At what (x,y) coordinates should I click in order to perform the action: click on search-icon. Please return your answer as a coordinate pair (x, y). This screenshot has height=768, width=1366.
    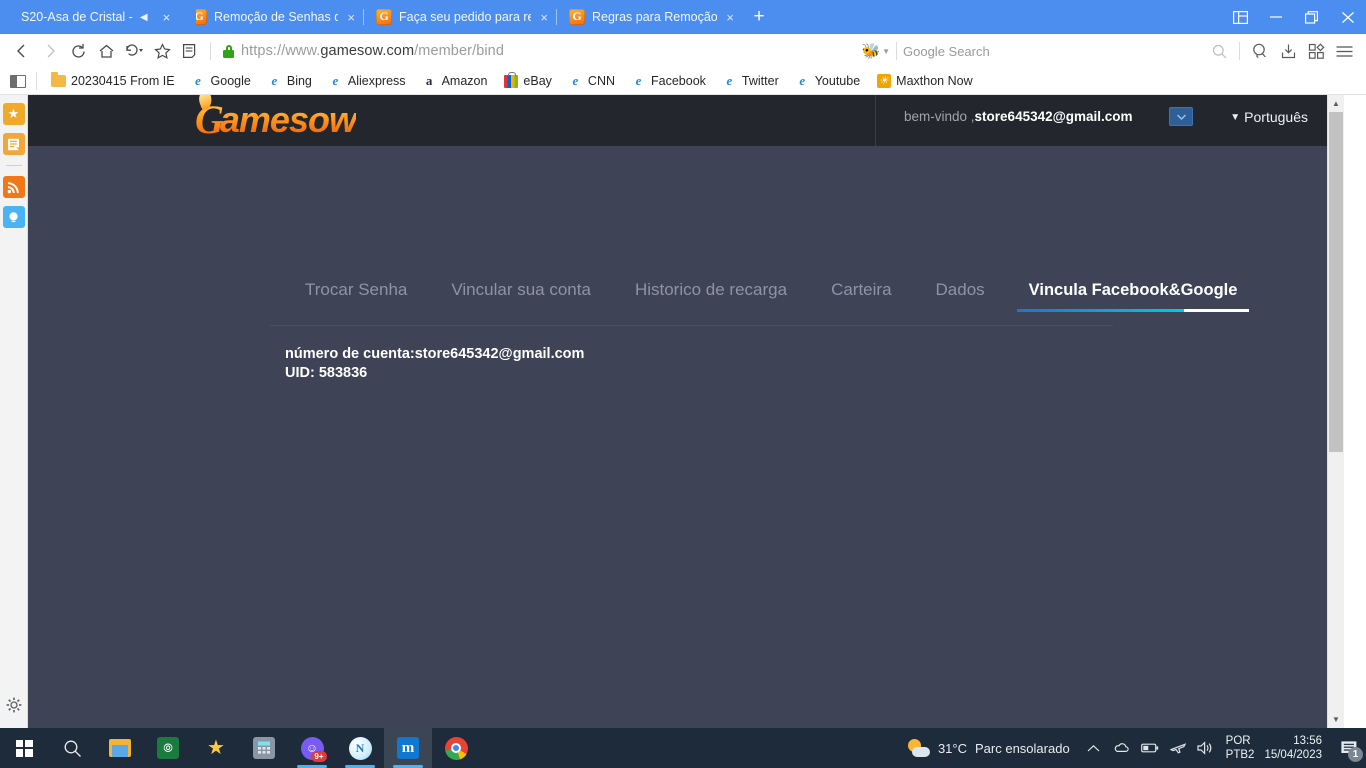
    Looking at the image, I should click on (1219, 51).